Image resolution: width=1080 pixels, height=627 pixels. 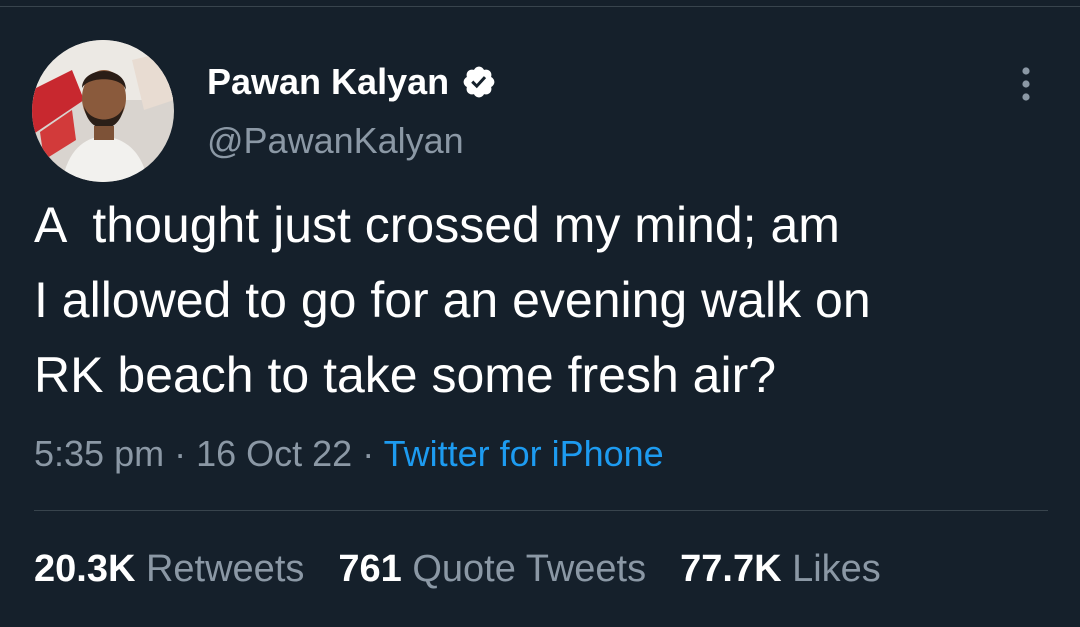 What do you see at coordinates (1026, 84) in the screenshot?
I see `more-vertical-icon` at bounding box center [1026, 84].